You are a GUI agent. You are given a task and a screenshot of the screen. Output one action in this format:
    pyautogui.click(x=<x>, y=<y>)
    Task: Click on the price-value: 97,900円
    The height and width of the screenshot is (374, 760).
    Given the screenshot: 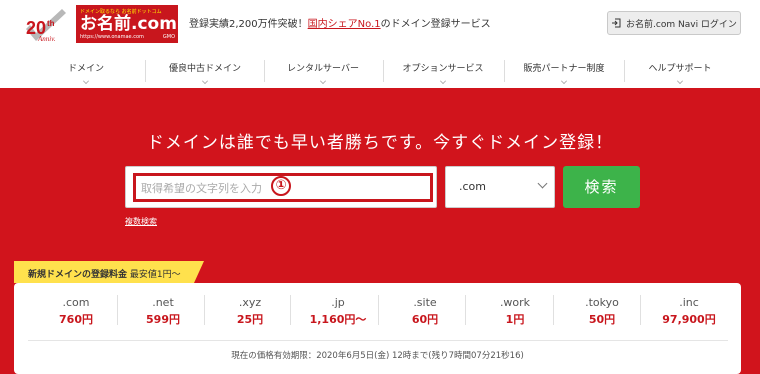 What is the action you would take?
    pyautogui.click(x=689, y=319)
    